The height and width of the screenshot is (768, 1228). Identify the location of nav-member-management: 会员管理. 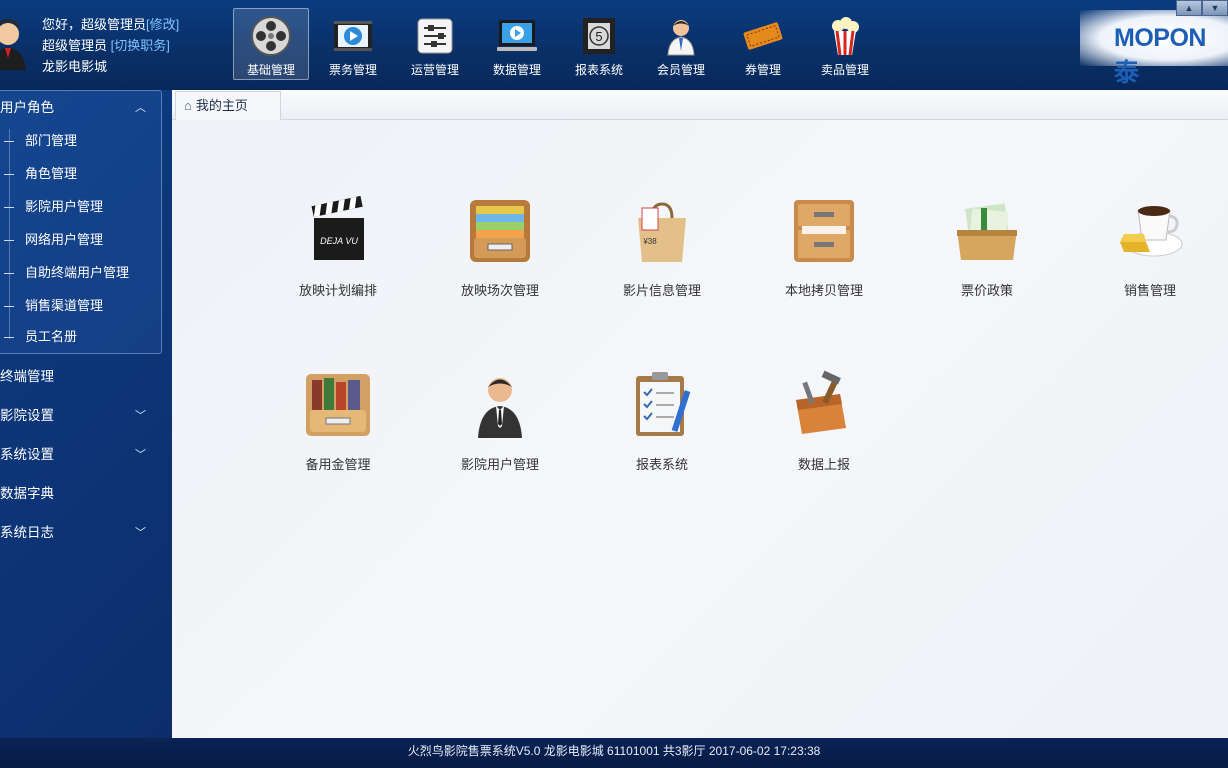
(681, 44).